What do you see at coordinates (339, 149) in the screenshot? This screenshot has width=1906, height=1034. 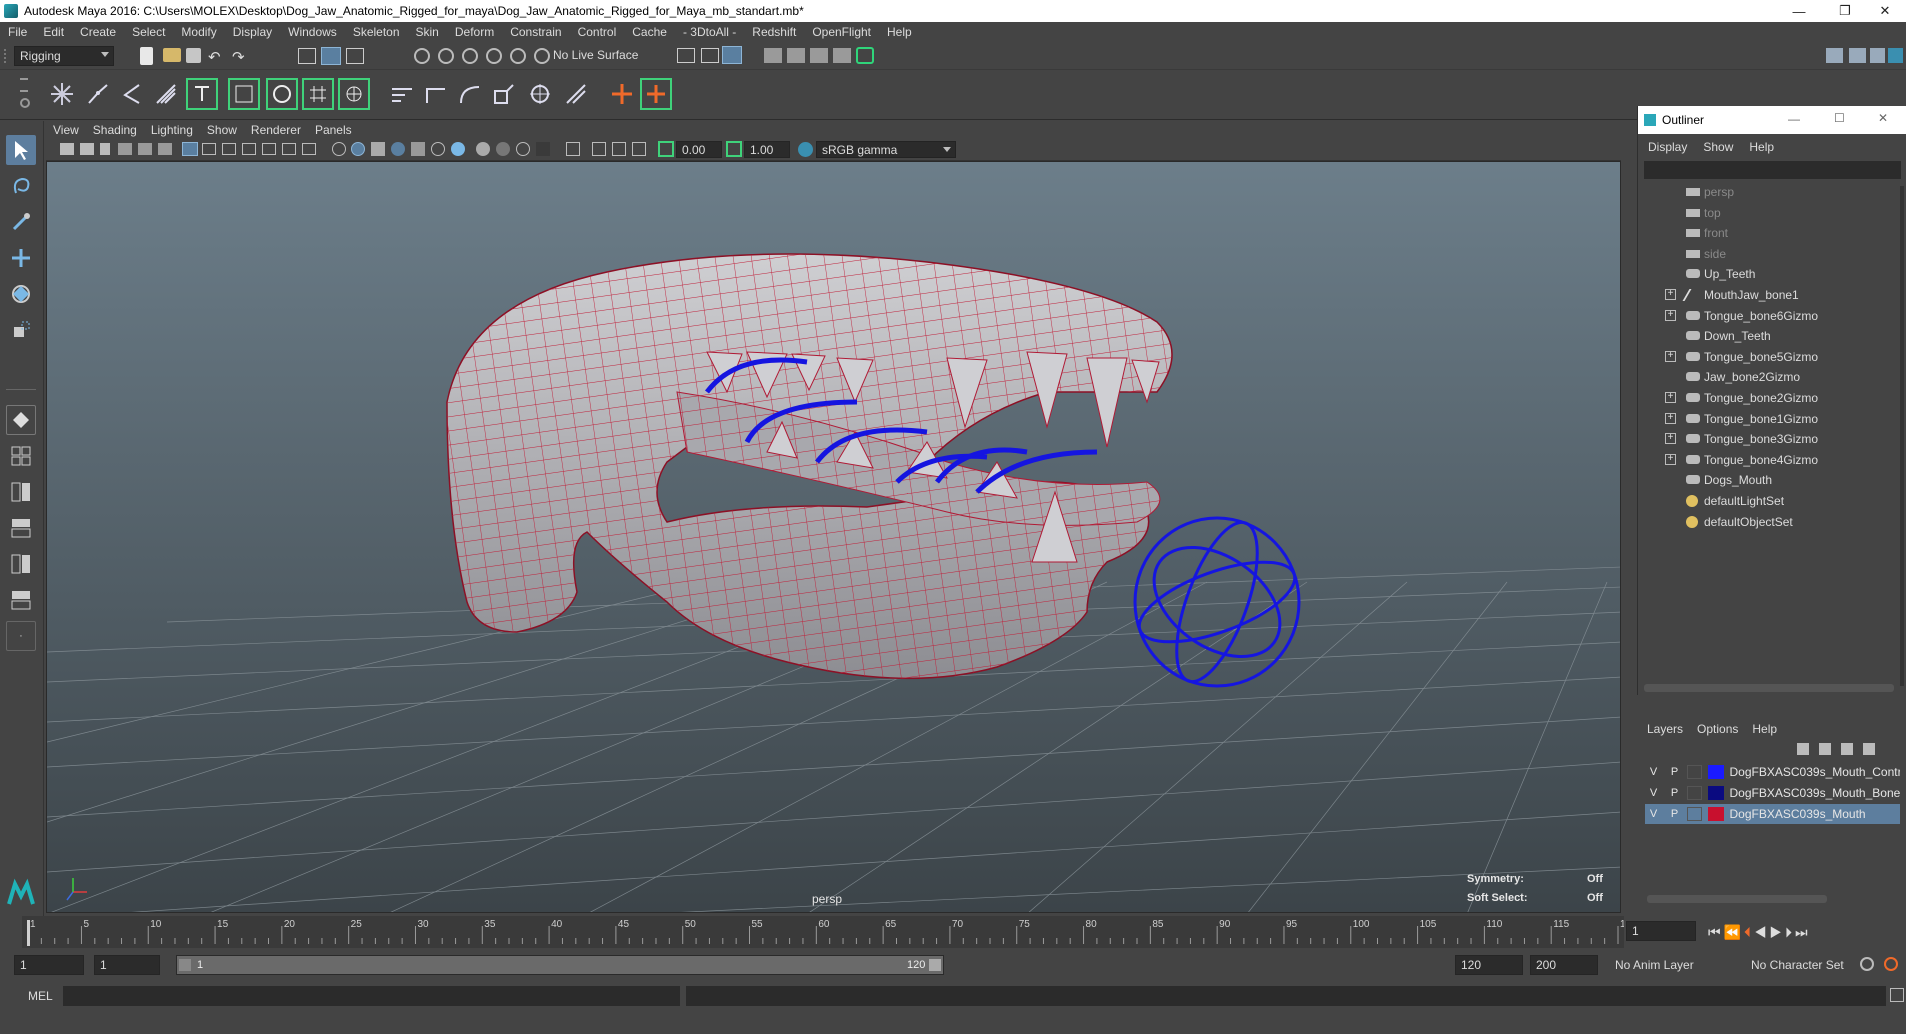 I see `wireframe-icon` at bounding box center [339, 149].